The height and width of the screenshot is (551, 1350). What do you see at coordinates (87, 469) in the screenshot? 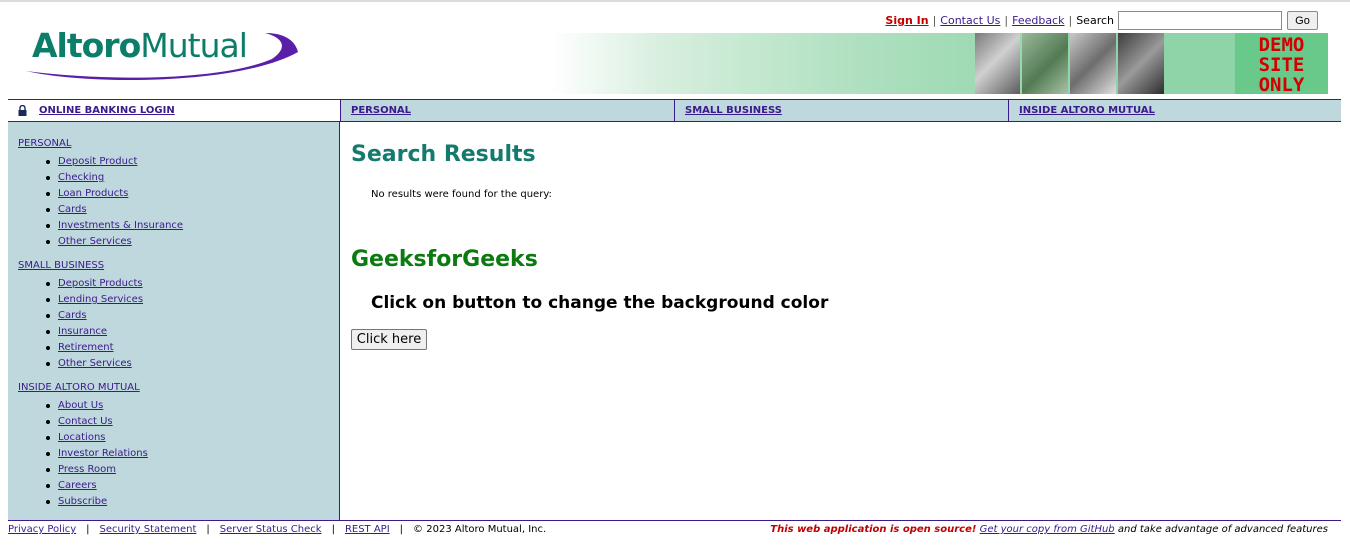
I see `sidebar-link: Press Room` at bounding box center [87, 469].